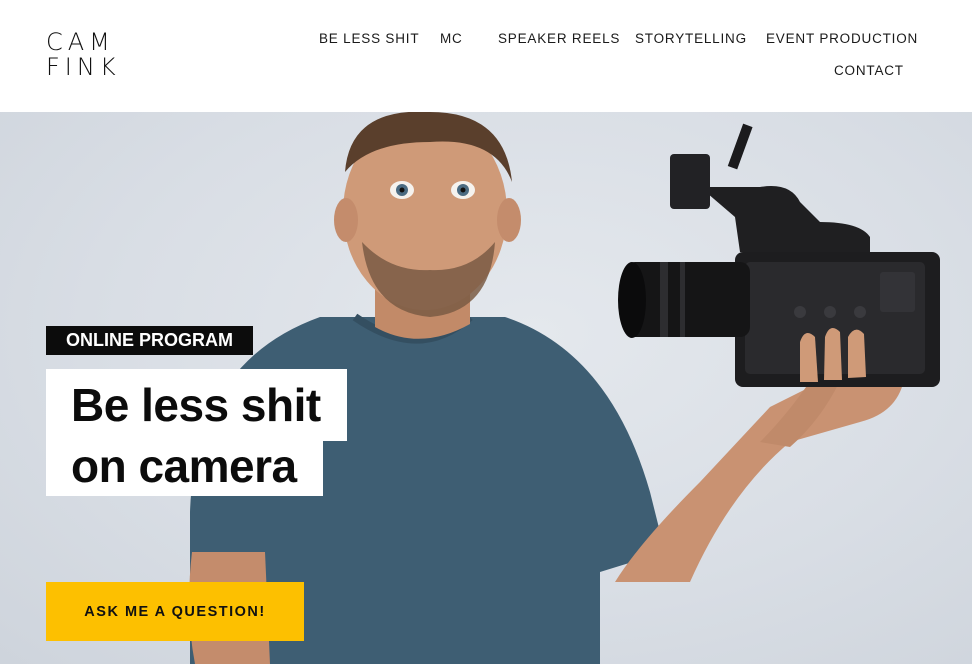  Describe the element at coordinates (83, 67) in the screenshot. I see `logo-line-2: FINK` at that location.